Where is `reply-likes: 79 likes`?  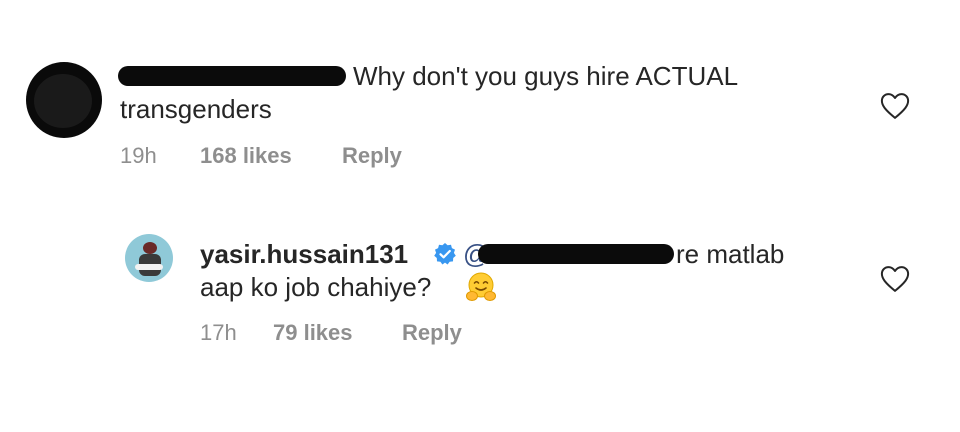 reply-likes: 79 likes is located at coordinates (313, 333).